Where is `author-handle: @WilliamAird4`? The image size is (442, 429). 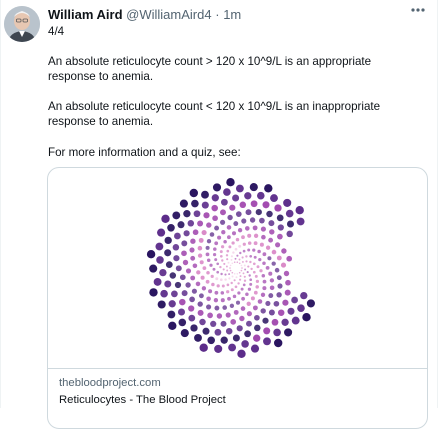
author-handle: @WilliamAird4 is located at coordinates (168, 14).